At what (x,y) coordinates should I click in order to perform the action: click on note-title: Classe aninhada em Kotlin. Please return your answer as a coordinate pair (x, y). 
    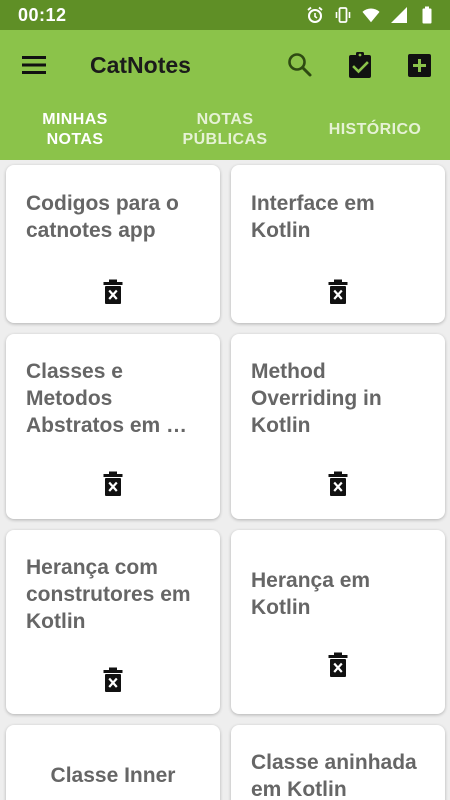
    Looking at the image, I should click on (334, 775).